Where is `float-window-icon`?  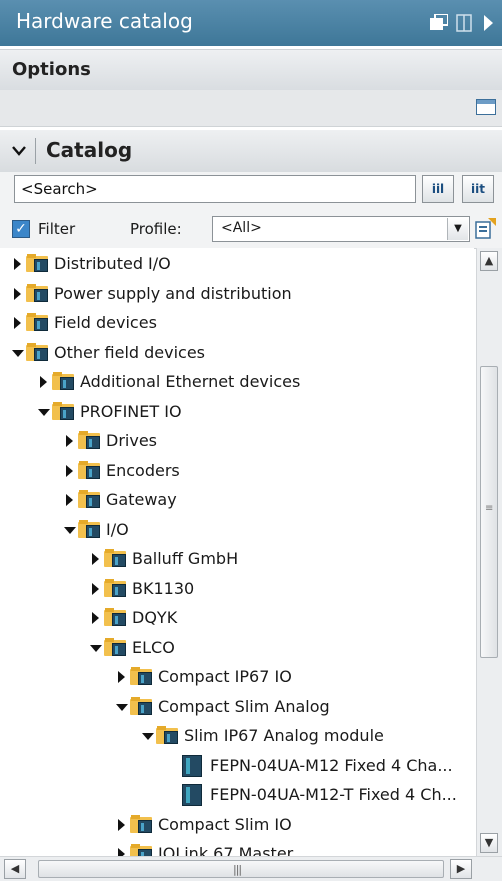 float-window-icon is located at coordinates (439, 22).